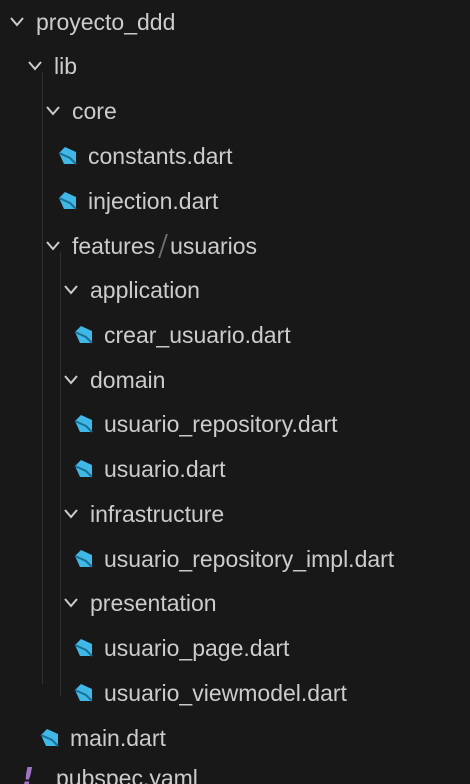 The height and width of the screenshot is (784, 470). What do you see at coordinates (197, 647) in the screenshot?
I see `tree-item-label: usuario_page.dart` at bounding box center [197, 647].